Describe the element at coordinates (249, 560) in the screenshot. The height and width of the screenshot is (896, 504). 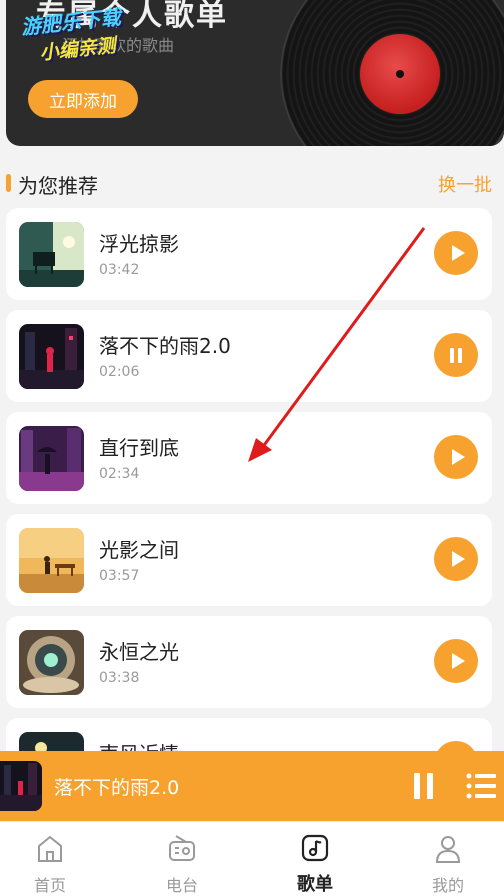
I see `song-card: 光影之间 03:57` at that location.